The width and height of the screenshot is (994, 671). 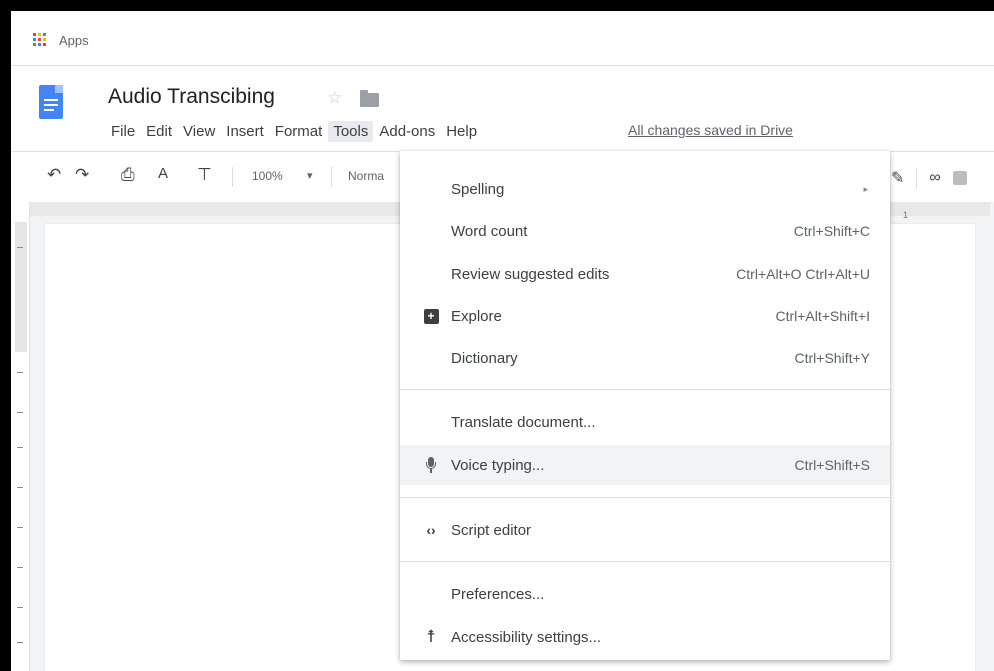 I want to click on link-icon: ∞, so click(x=934, y=178).